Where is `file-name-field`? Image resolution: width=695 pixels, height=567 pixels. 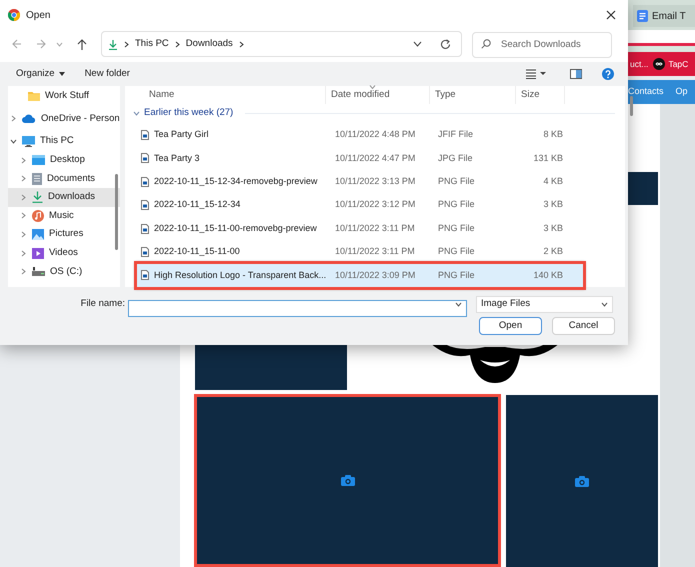
file-name-field is located at coordinates (297, 308).